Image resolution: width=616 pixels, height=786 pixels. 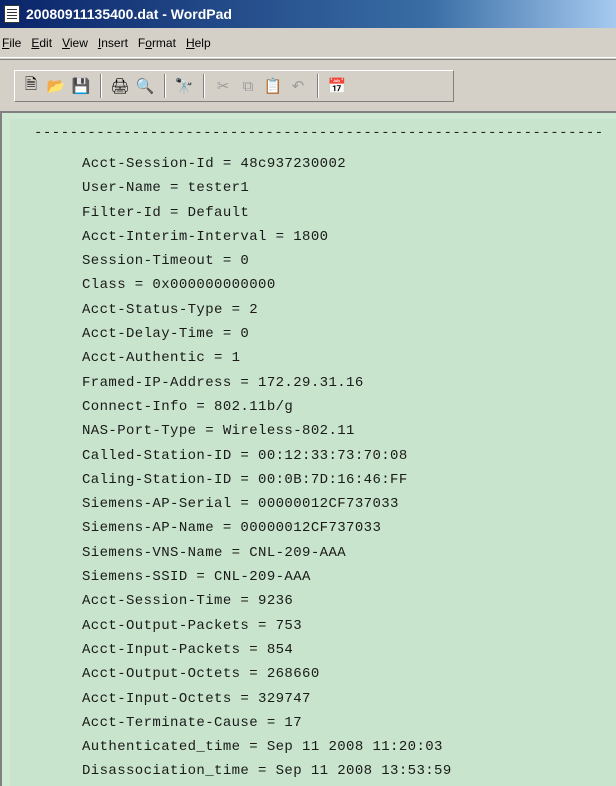 What do you see at coordinates (218, 431) in the screenshot?
I see `text-line: NAS-Port-Type = Wireless-802.11` at bounding box center [218, 431].